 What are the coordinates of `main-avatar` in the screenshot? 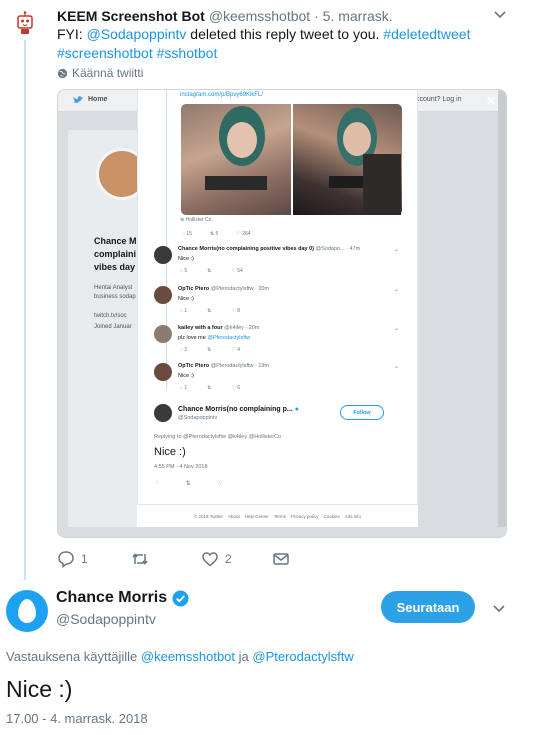 It's located at (27, 611).